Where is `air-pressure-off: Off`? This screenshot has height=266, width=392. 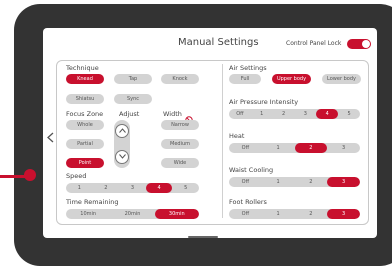
air-pressure-off: Off is located at coordinates (240, 114).